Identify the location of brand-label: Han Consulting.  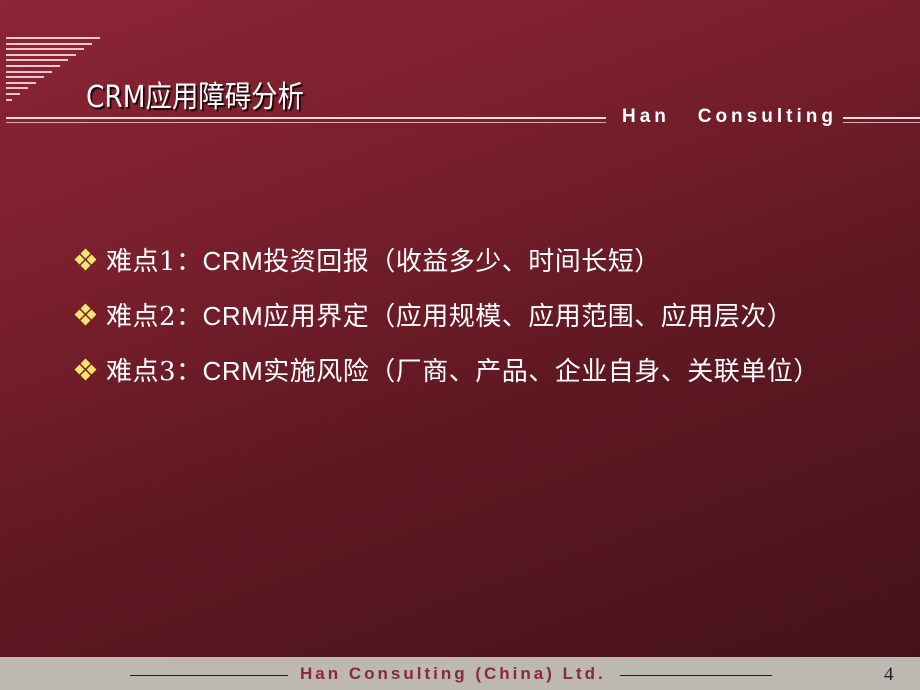
(729, 116).